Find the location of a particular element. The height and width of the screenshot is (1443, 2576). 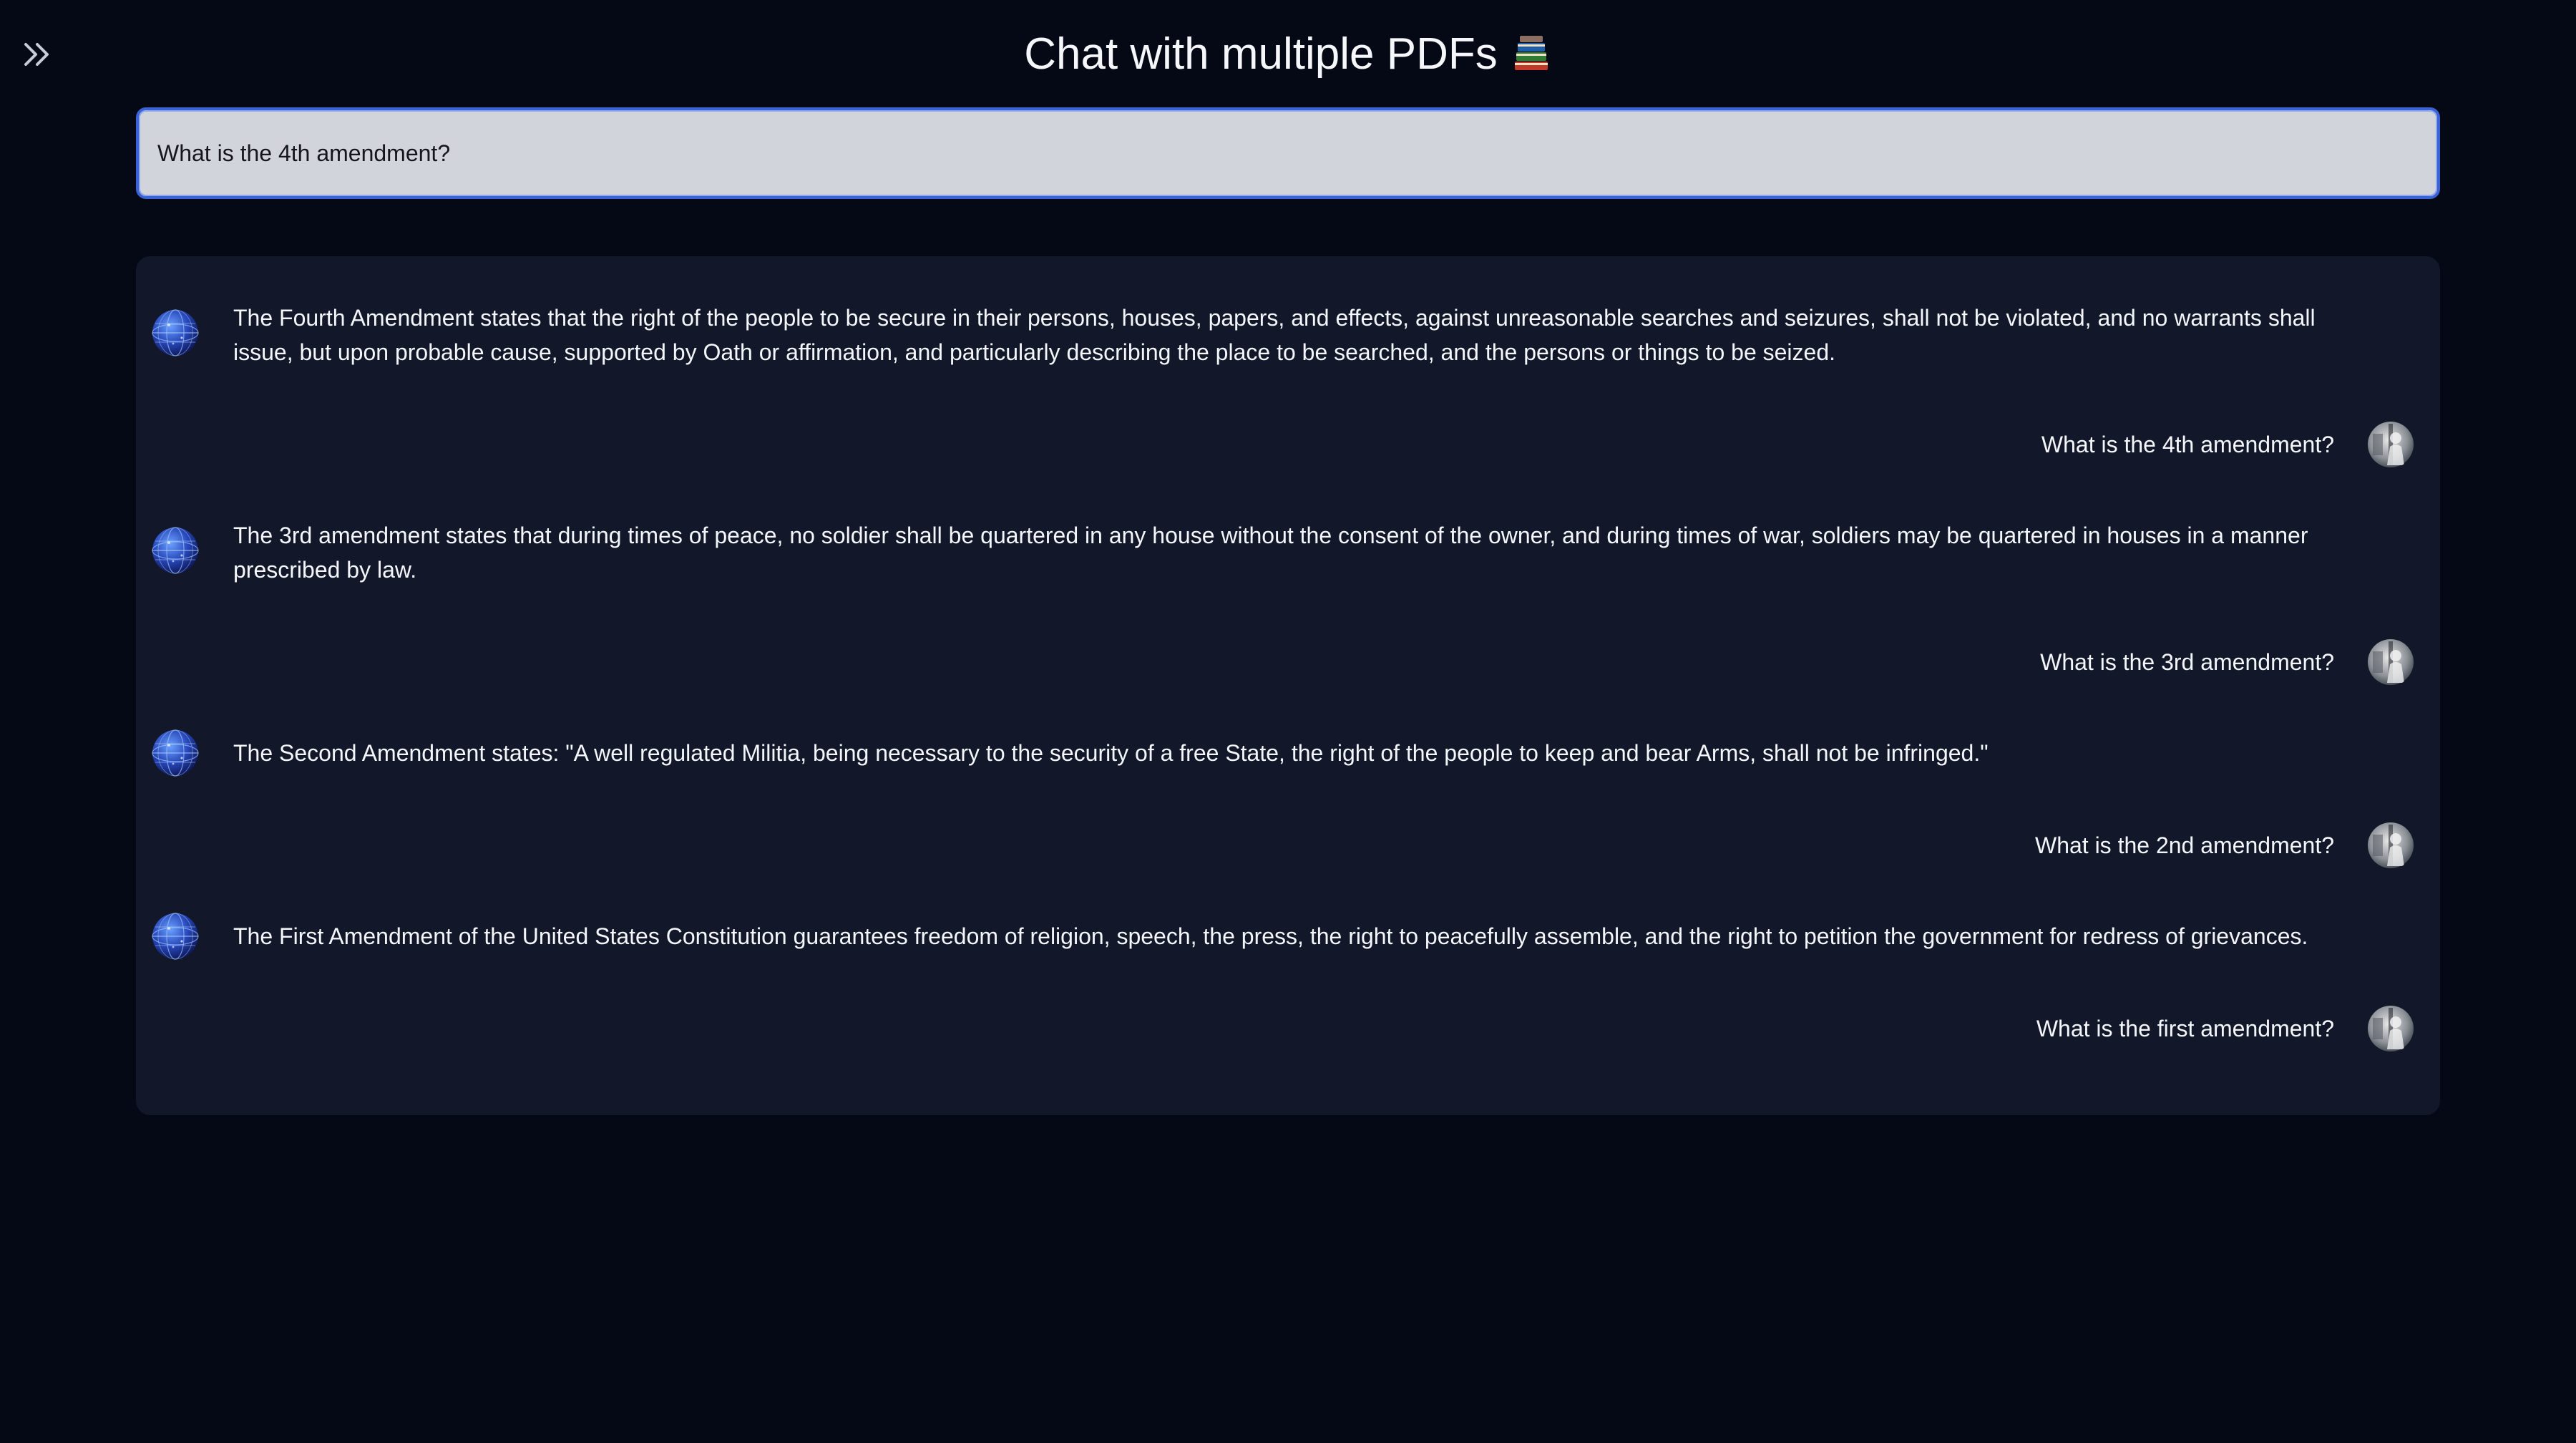

user-message: What is the 4th amendment? is located at coordinates (2227, 444).